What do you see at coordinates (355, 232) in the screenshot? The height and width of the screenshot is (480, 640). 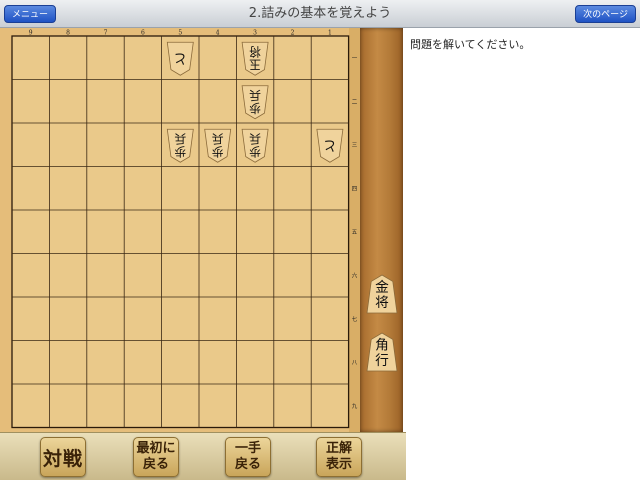 I see `rank-label: 五` at bounding box center [355, 232].